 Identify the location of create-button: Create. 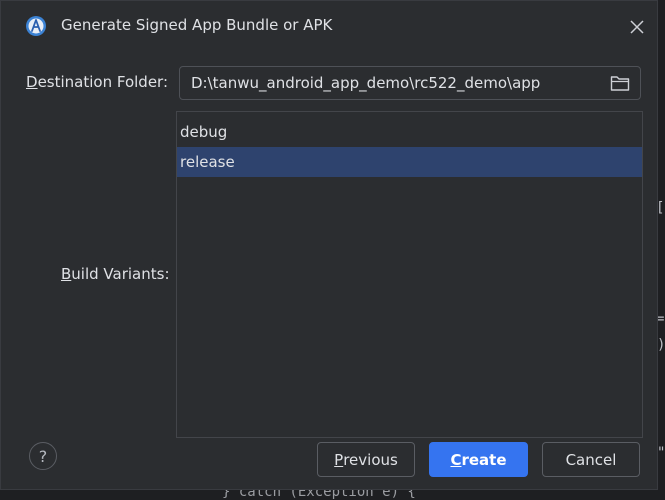
(478, 459).